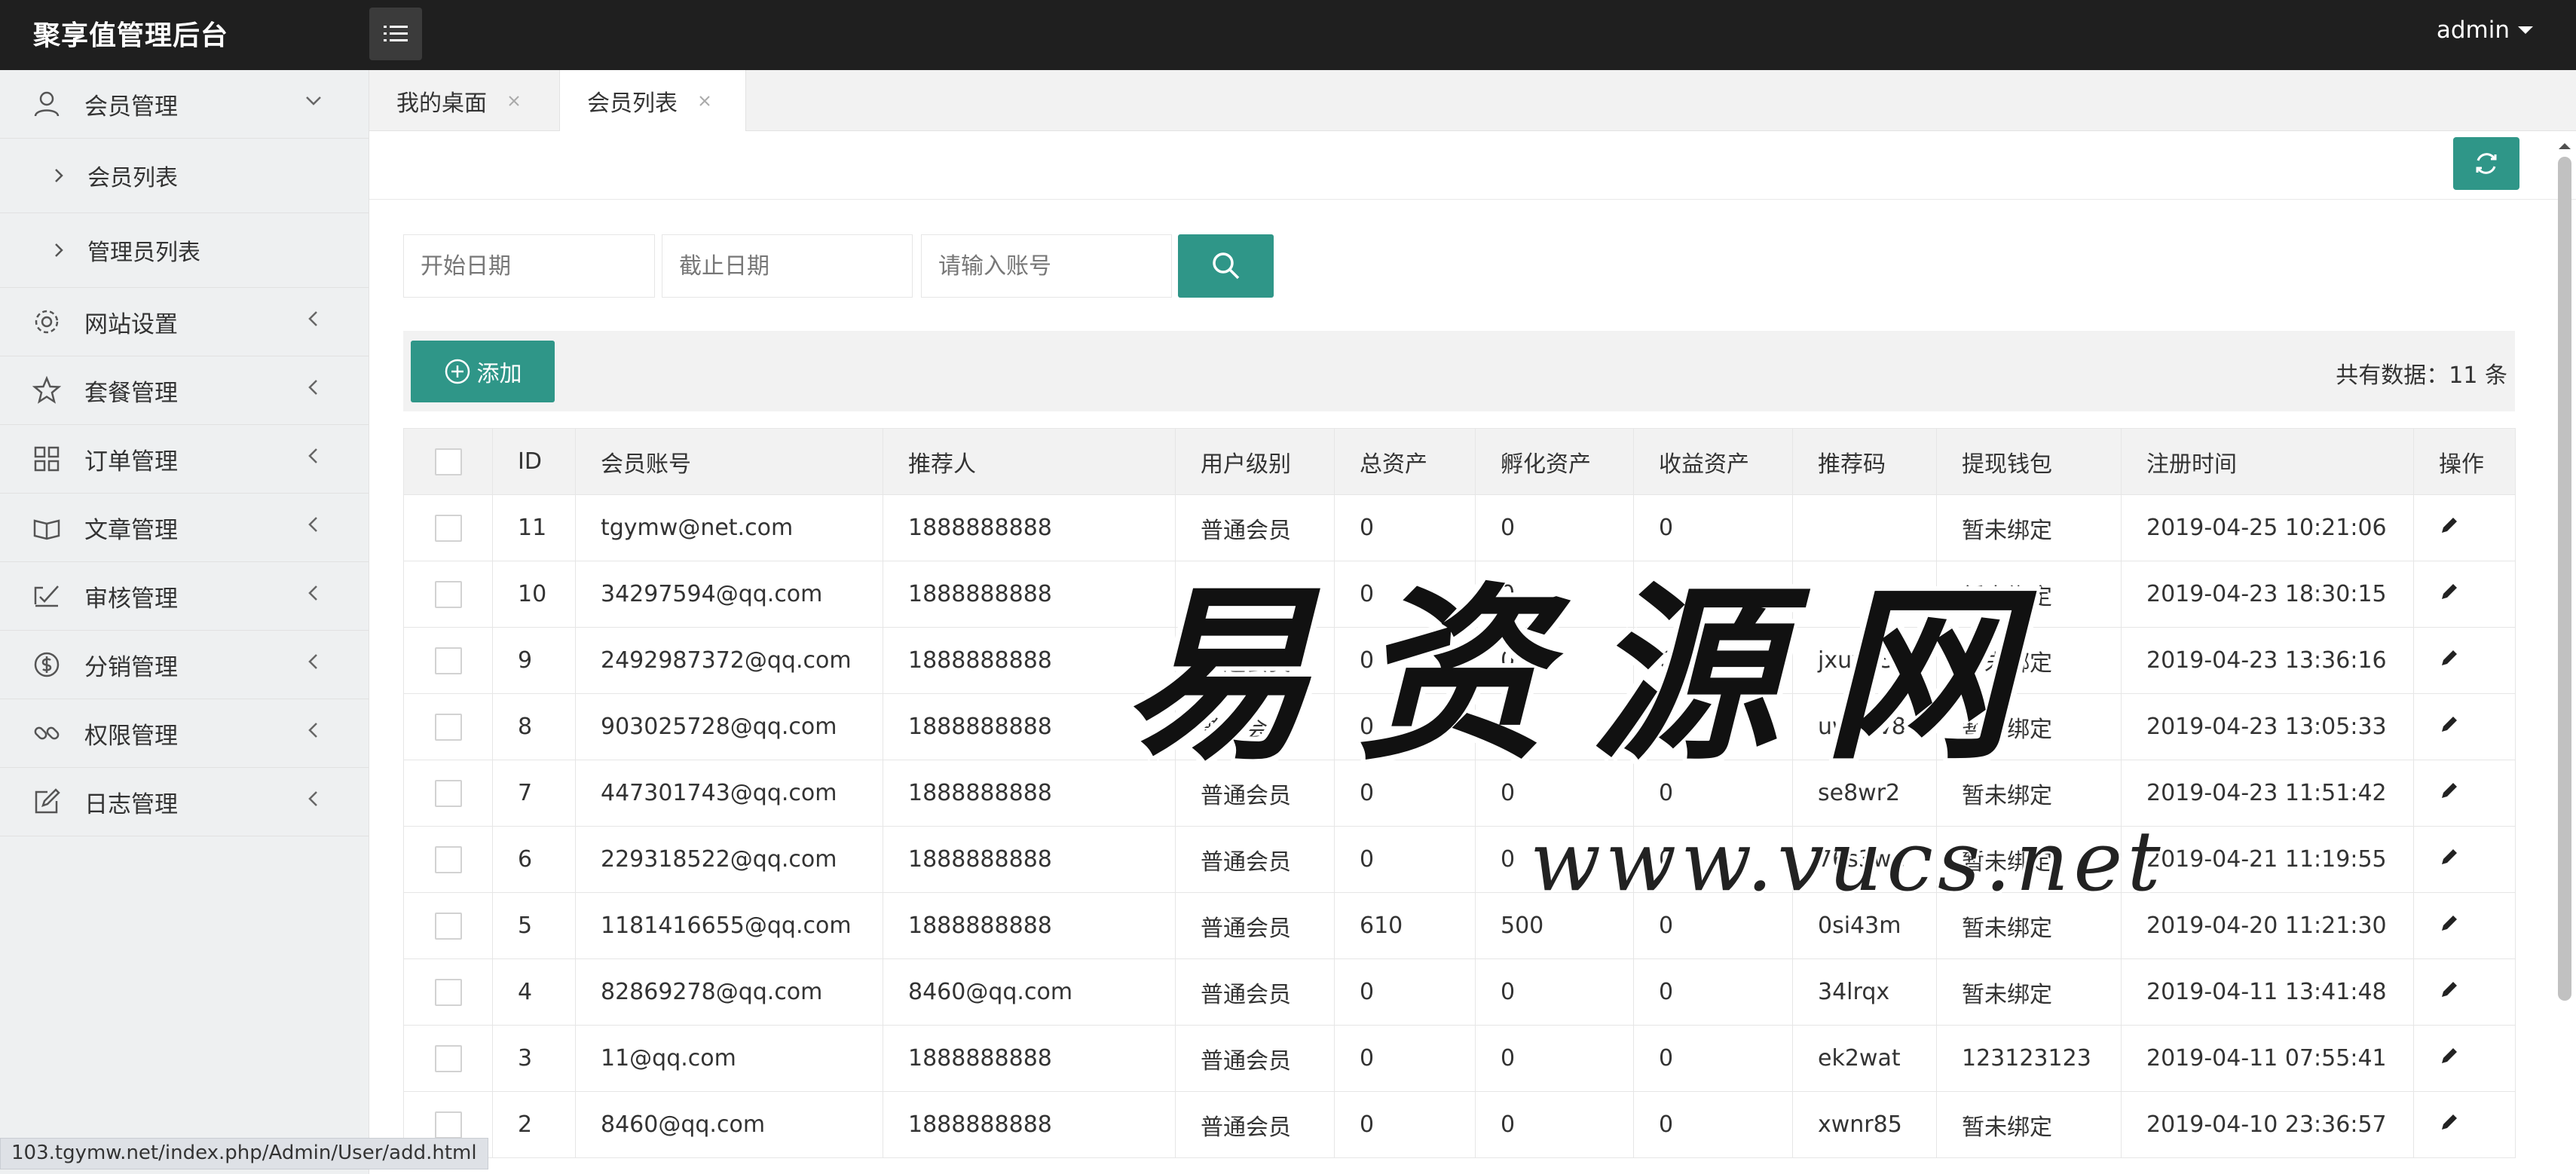 This screenshot has width=2576, height=1174. I want to click on account-search-input, so click(1046, 266).